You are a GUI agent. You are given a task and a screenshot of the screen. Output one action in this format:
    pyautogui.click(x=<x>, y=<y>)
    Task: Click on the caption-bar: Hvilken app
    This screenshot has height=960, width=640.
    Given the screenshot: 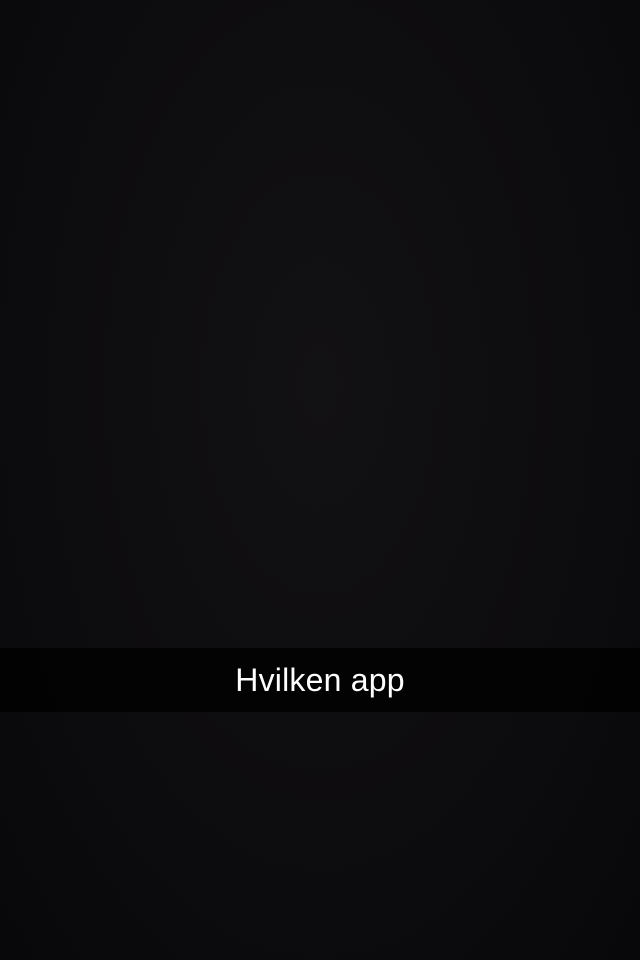 What is the action you would take?
    pyautogui.click(x=320, y=680)
    